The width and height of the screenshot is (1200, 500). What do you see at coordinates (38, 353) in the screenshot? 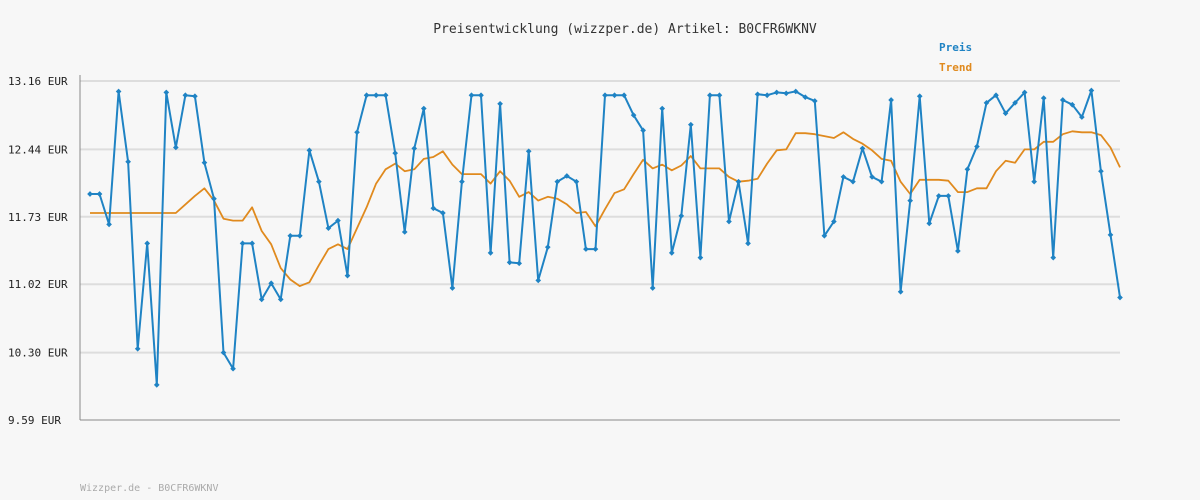
I see `y-tick-label: 10.30 EUR` at bounding box center [38, 353].